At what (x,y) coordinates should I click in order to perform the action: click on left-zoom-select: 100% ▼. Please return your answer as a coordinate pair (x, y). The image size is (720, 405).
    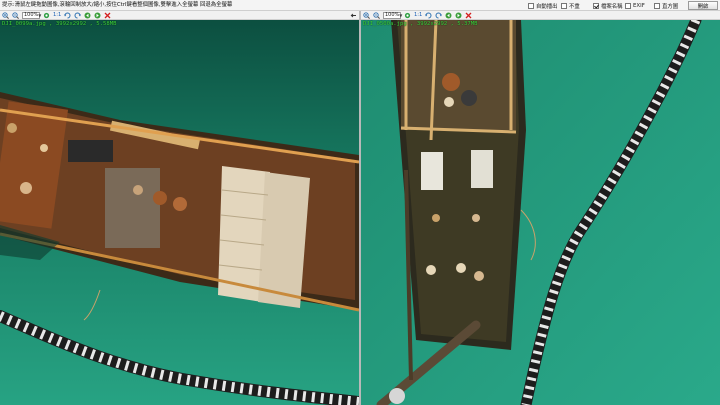
    Looking at the image, I should click on (32, 15).